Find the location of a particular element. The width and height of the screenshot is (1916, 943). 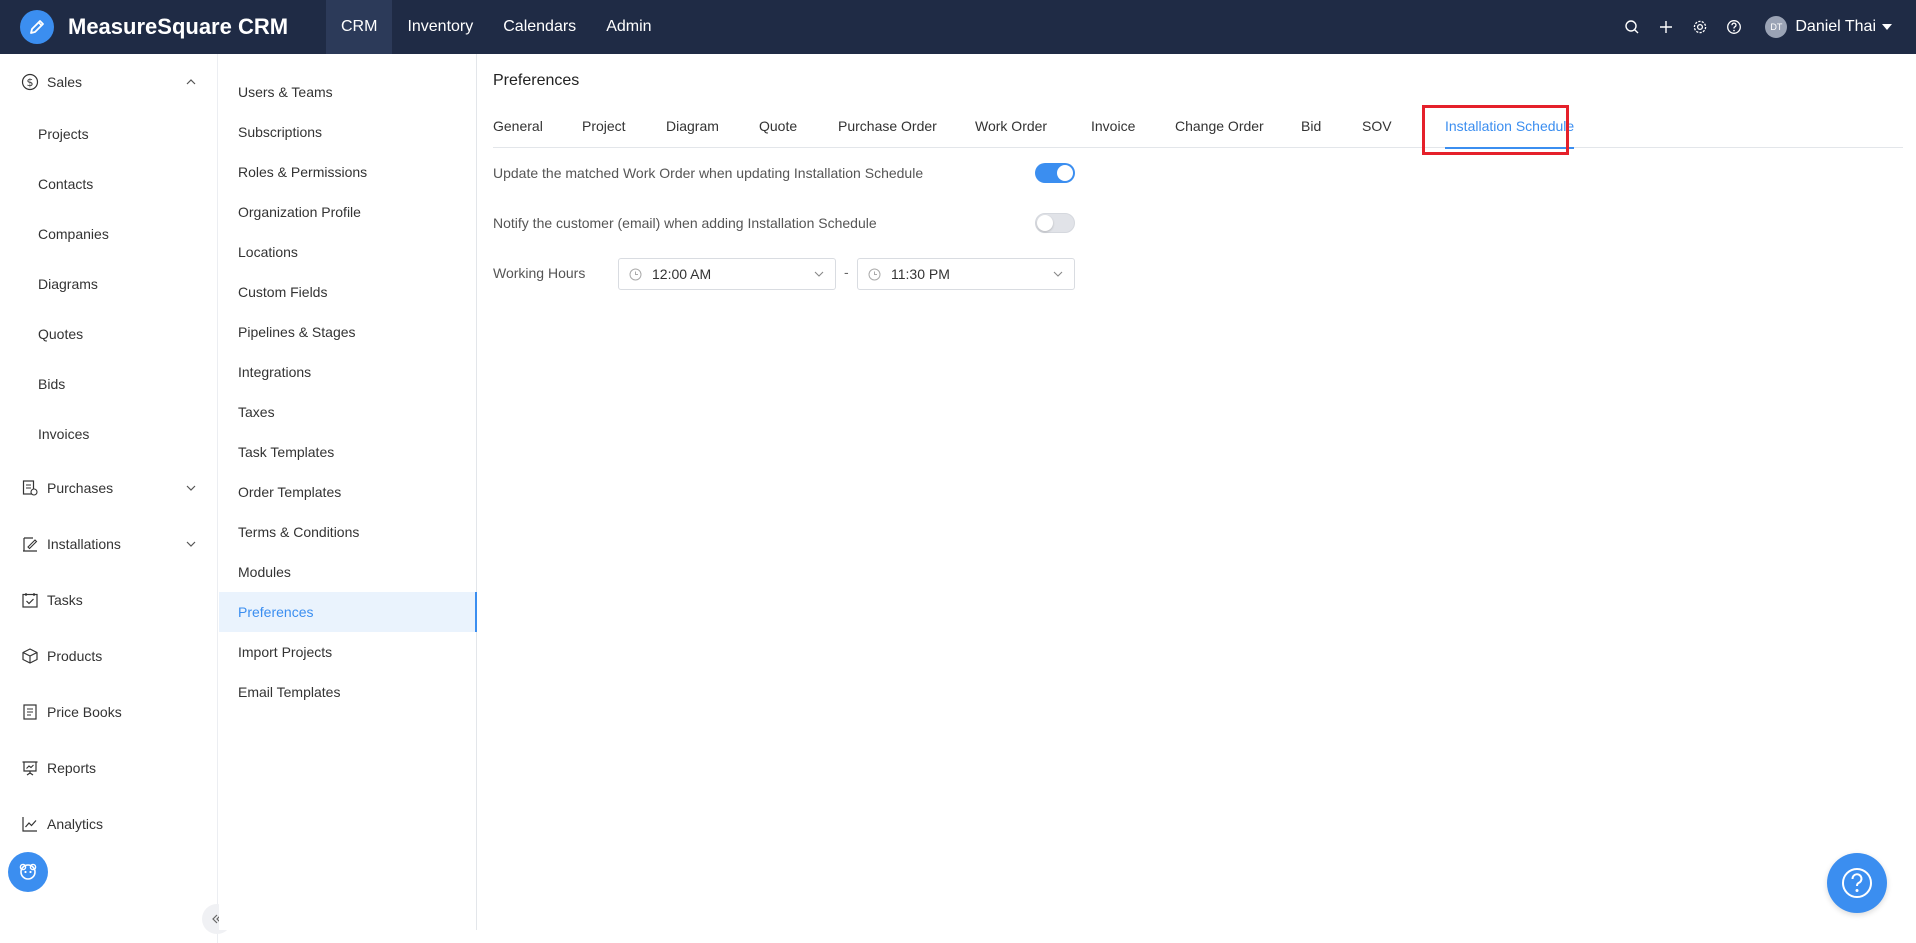

working-hours-label: Working Hours is located at coordinates (539, 273).